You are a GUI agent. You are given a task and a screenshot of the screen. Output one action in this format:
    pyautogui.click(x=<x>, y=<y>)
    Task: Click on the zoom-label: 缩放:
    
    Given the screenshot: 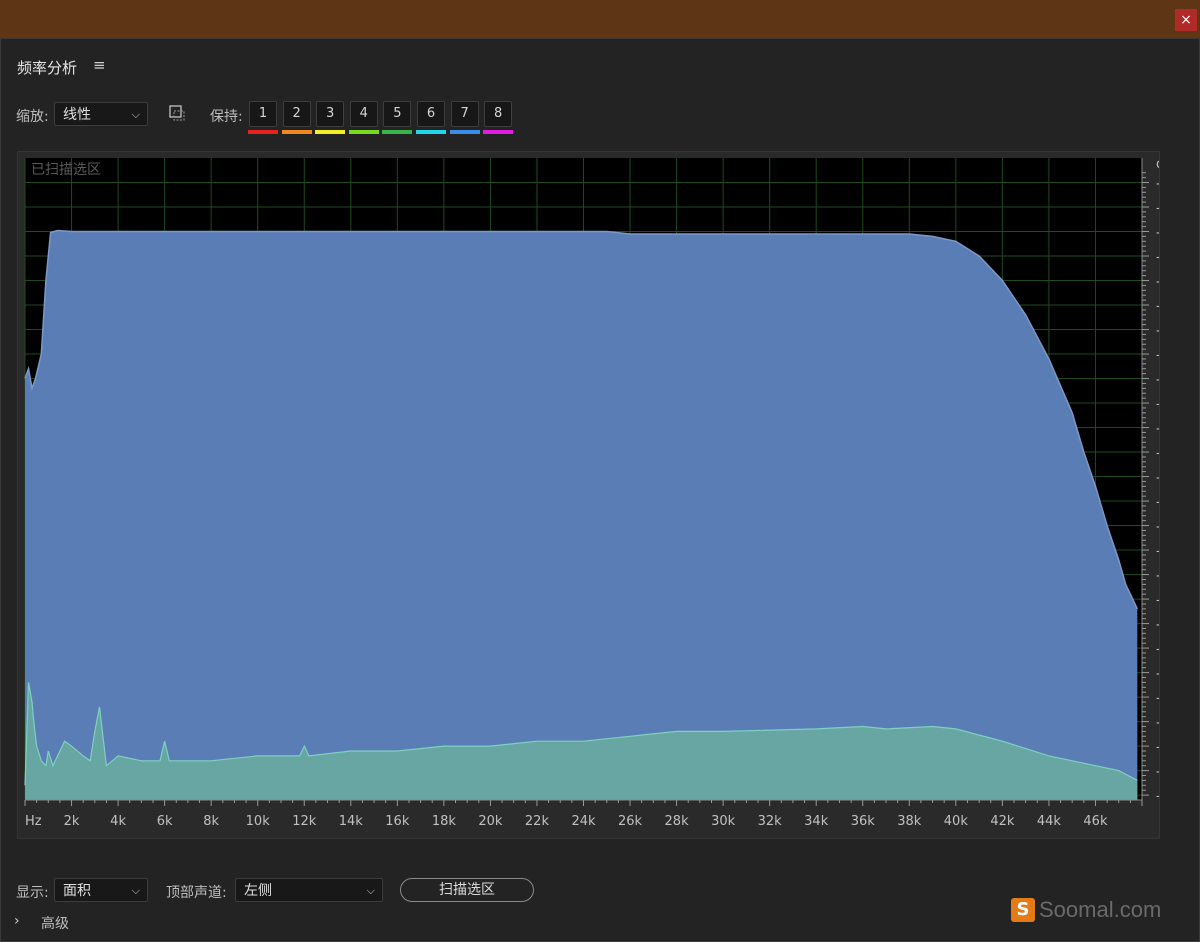 What is the action you would take?
    pyautogui.click(x=32, y=117)
    